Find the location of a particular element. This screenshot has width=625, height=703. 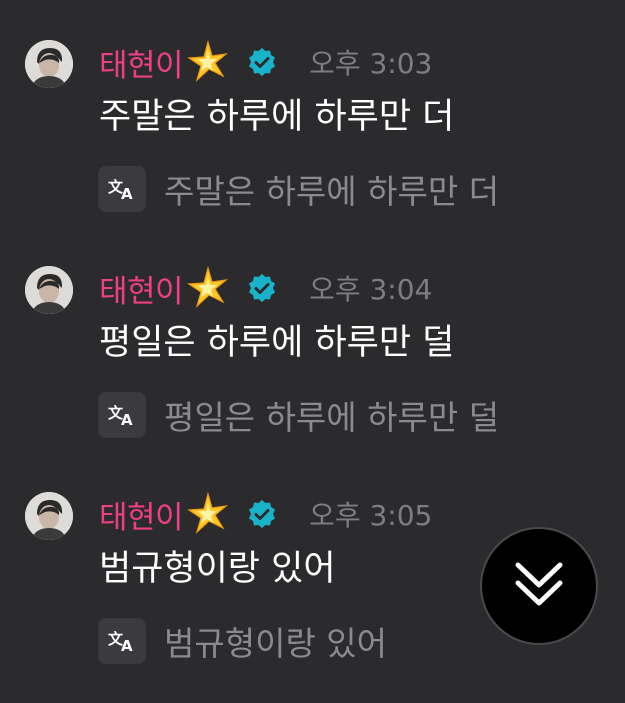

translation-row: 文 A 주말은 하루에 하루만 더 is located at coordinates (298, 189).